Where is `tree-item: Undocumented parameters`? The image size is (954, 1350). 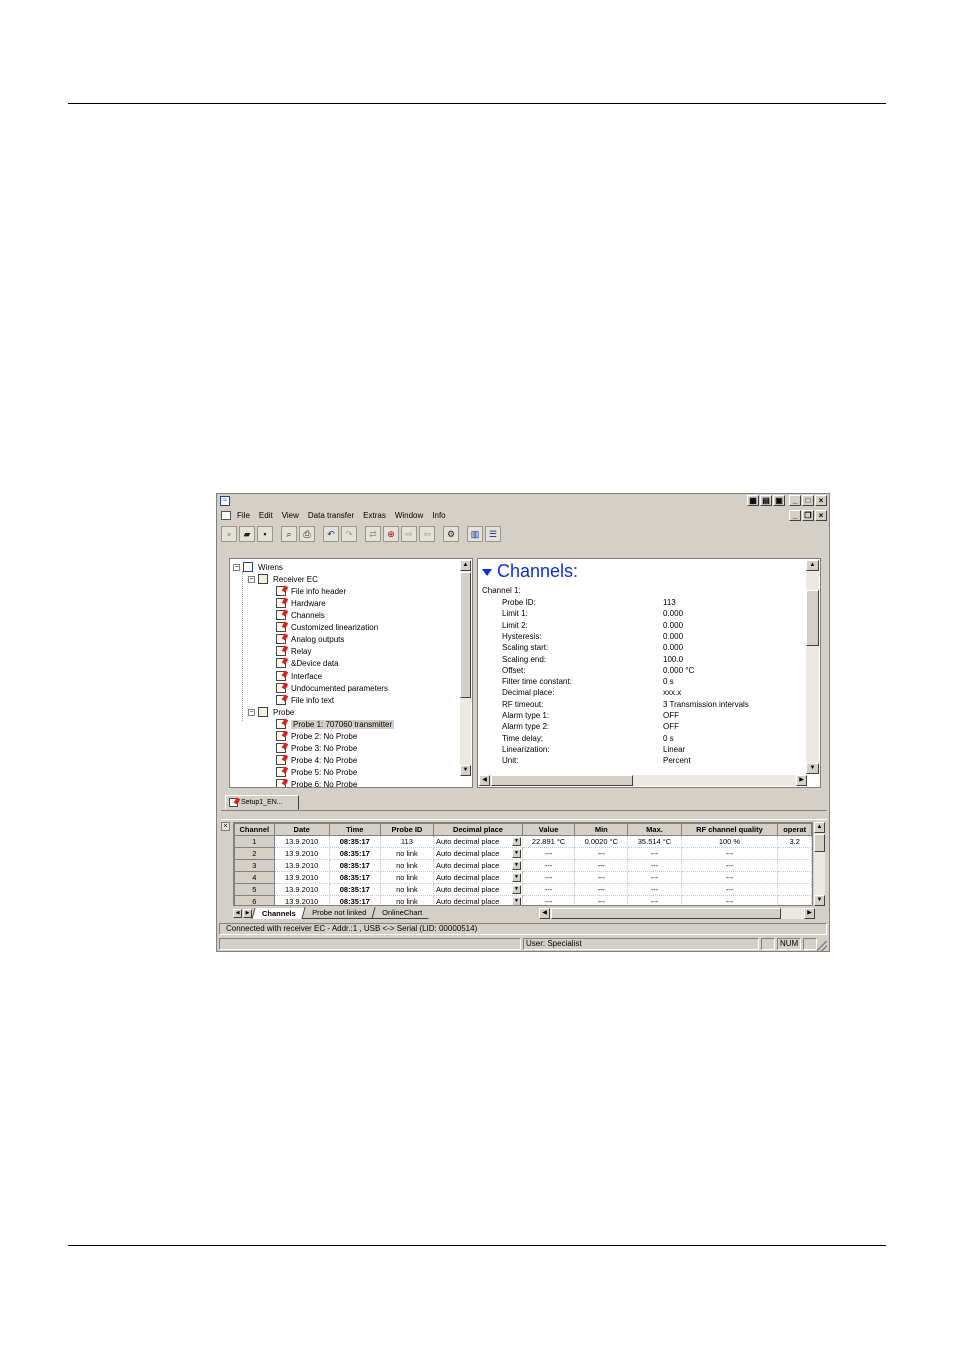
tree-item: Undocumented parameters is located at coordinates (332, 688).